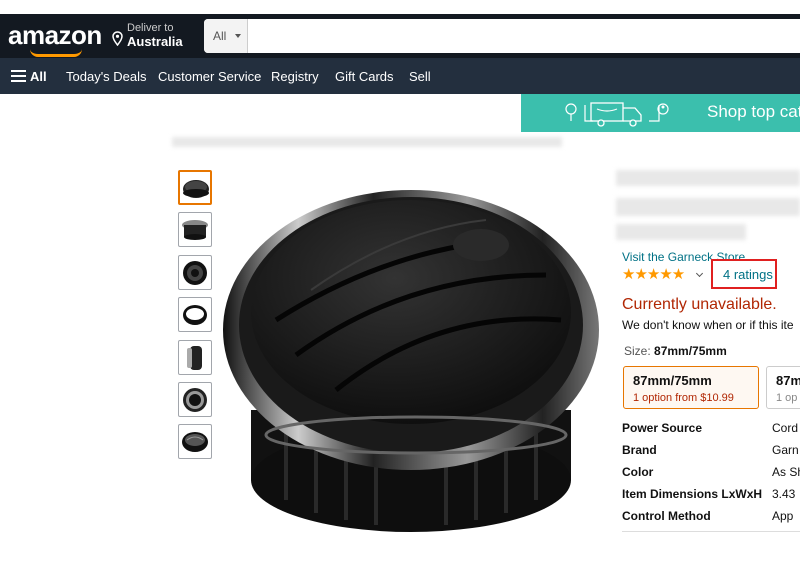  What do you see at coordinates (56, 53) in the screenshot?
I see `logo-smile-icon` at bounding box center [56, 53].